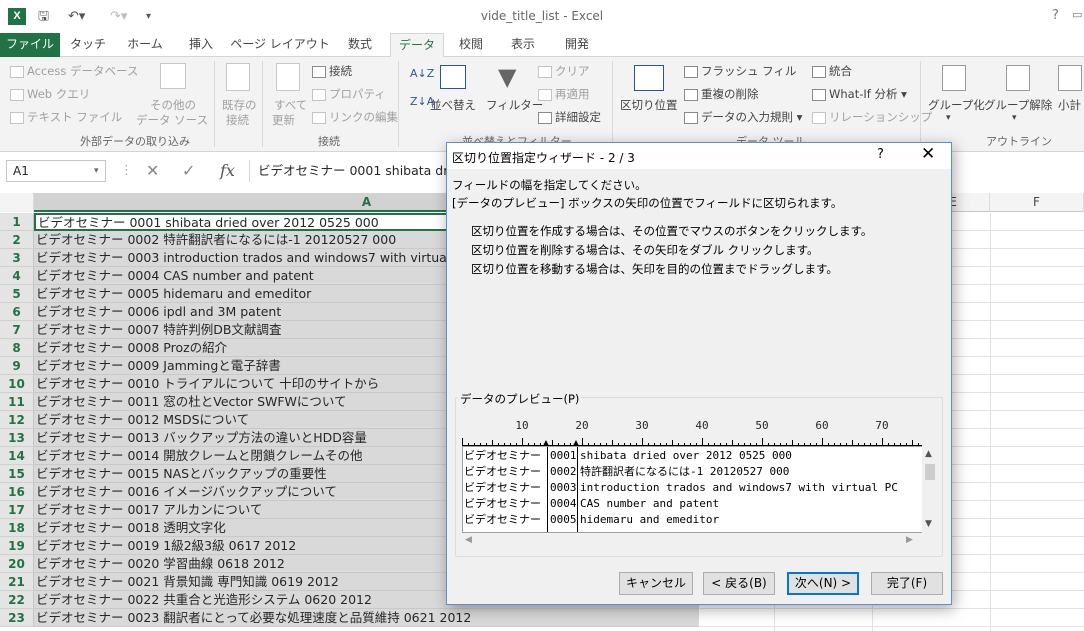 This screenshot has height=631, width=1084. What do you see at coordinates (17, 366) in the screenshot?
I see `row-header: 9` at bounding box center [17, 366].